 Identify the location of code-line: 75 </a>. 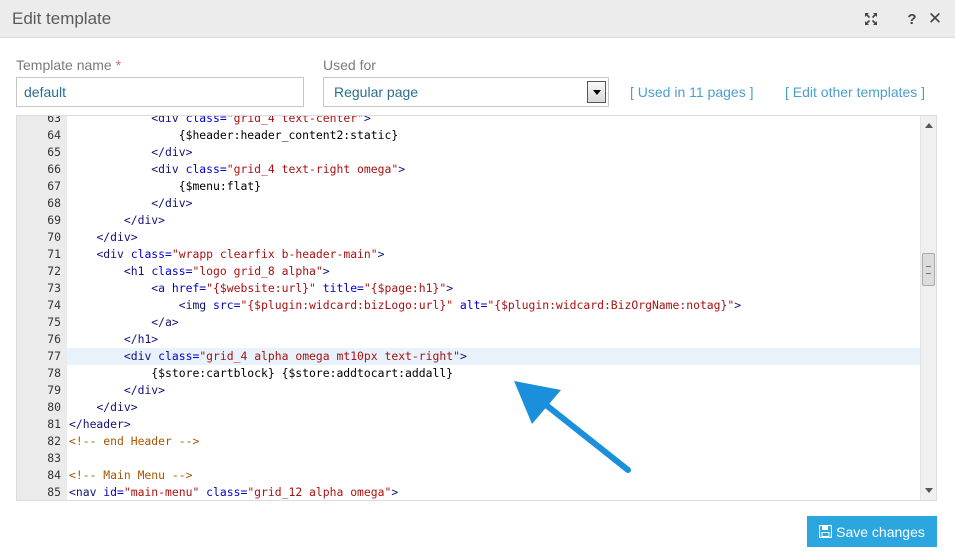
(468, 322).